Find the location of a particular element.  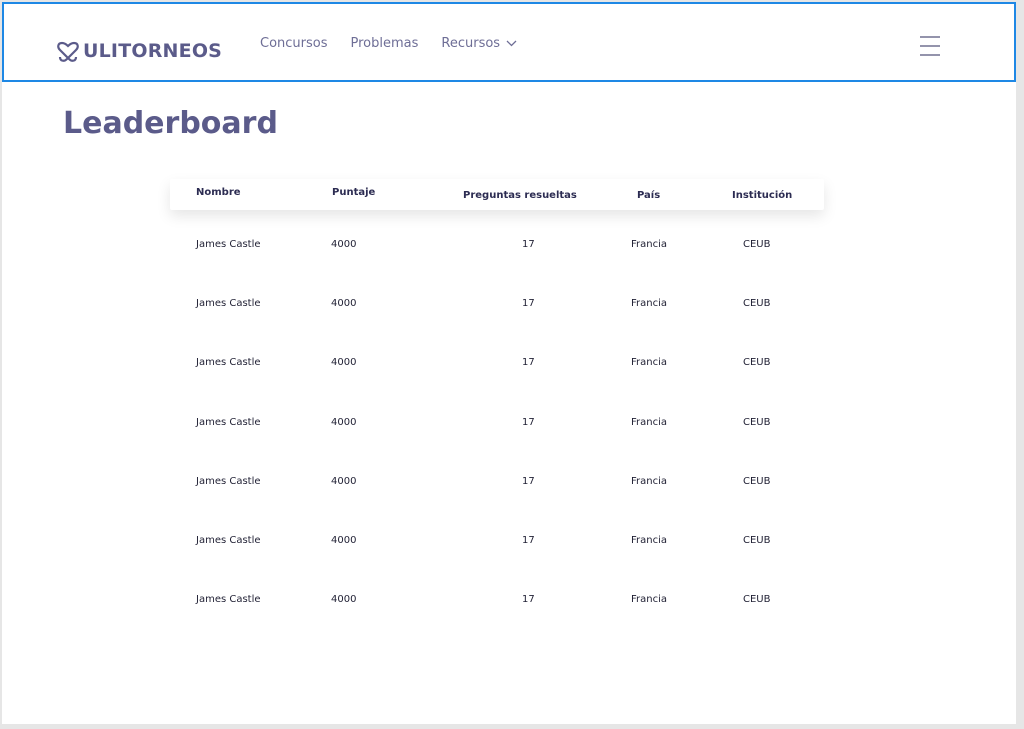

top-navbar: ULITORNEOS Concursos Problemas Recursos is located at coordinates (509, 42).